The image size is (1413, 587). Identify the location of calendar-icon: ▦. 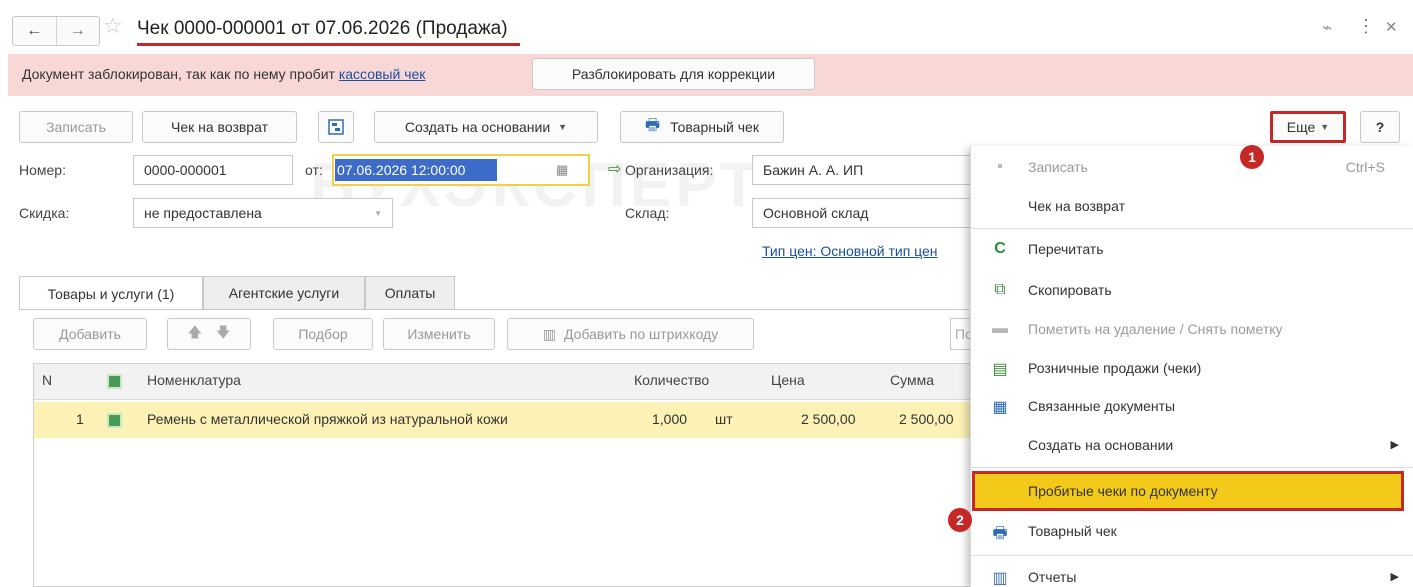
(562, 170).